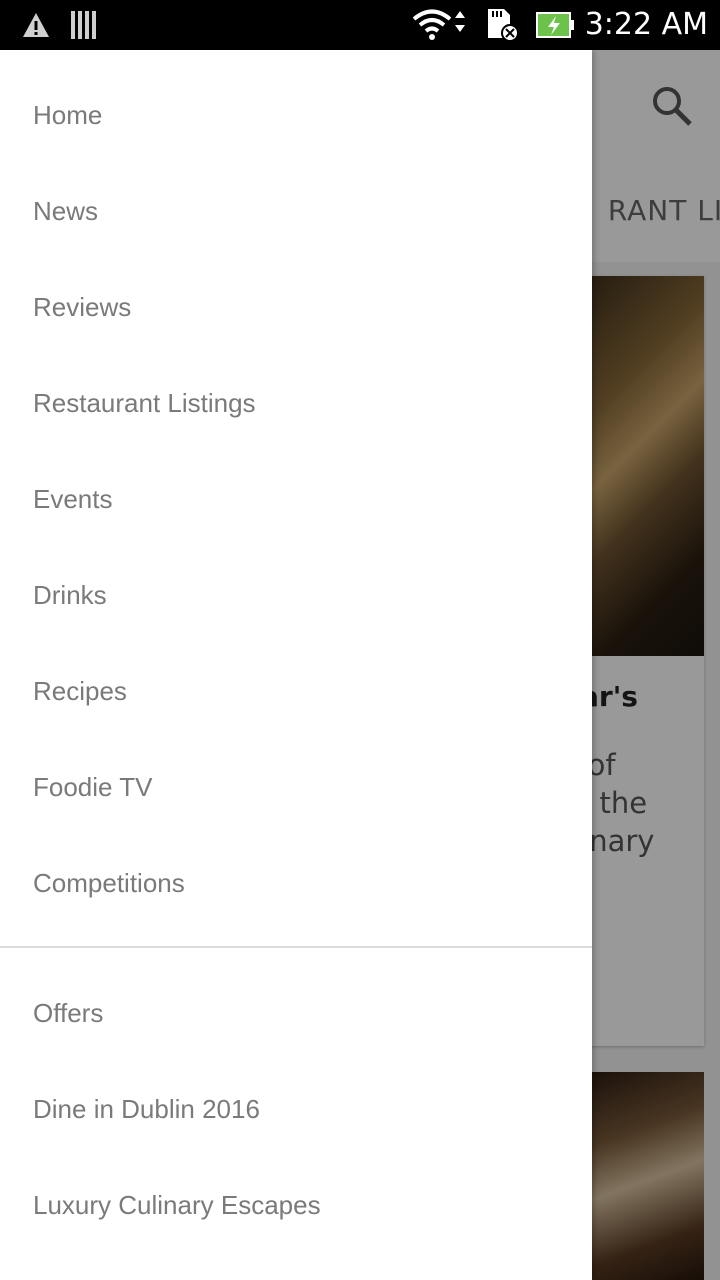  I want to click on nav-item-competitions: Competitions, so click(296, 883).